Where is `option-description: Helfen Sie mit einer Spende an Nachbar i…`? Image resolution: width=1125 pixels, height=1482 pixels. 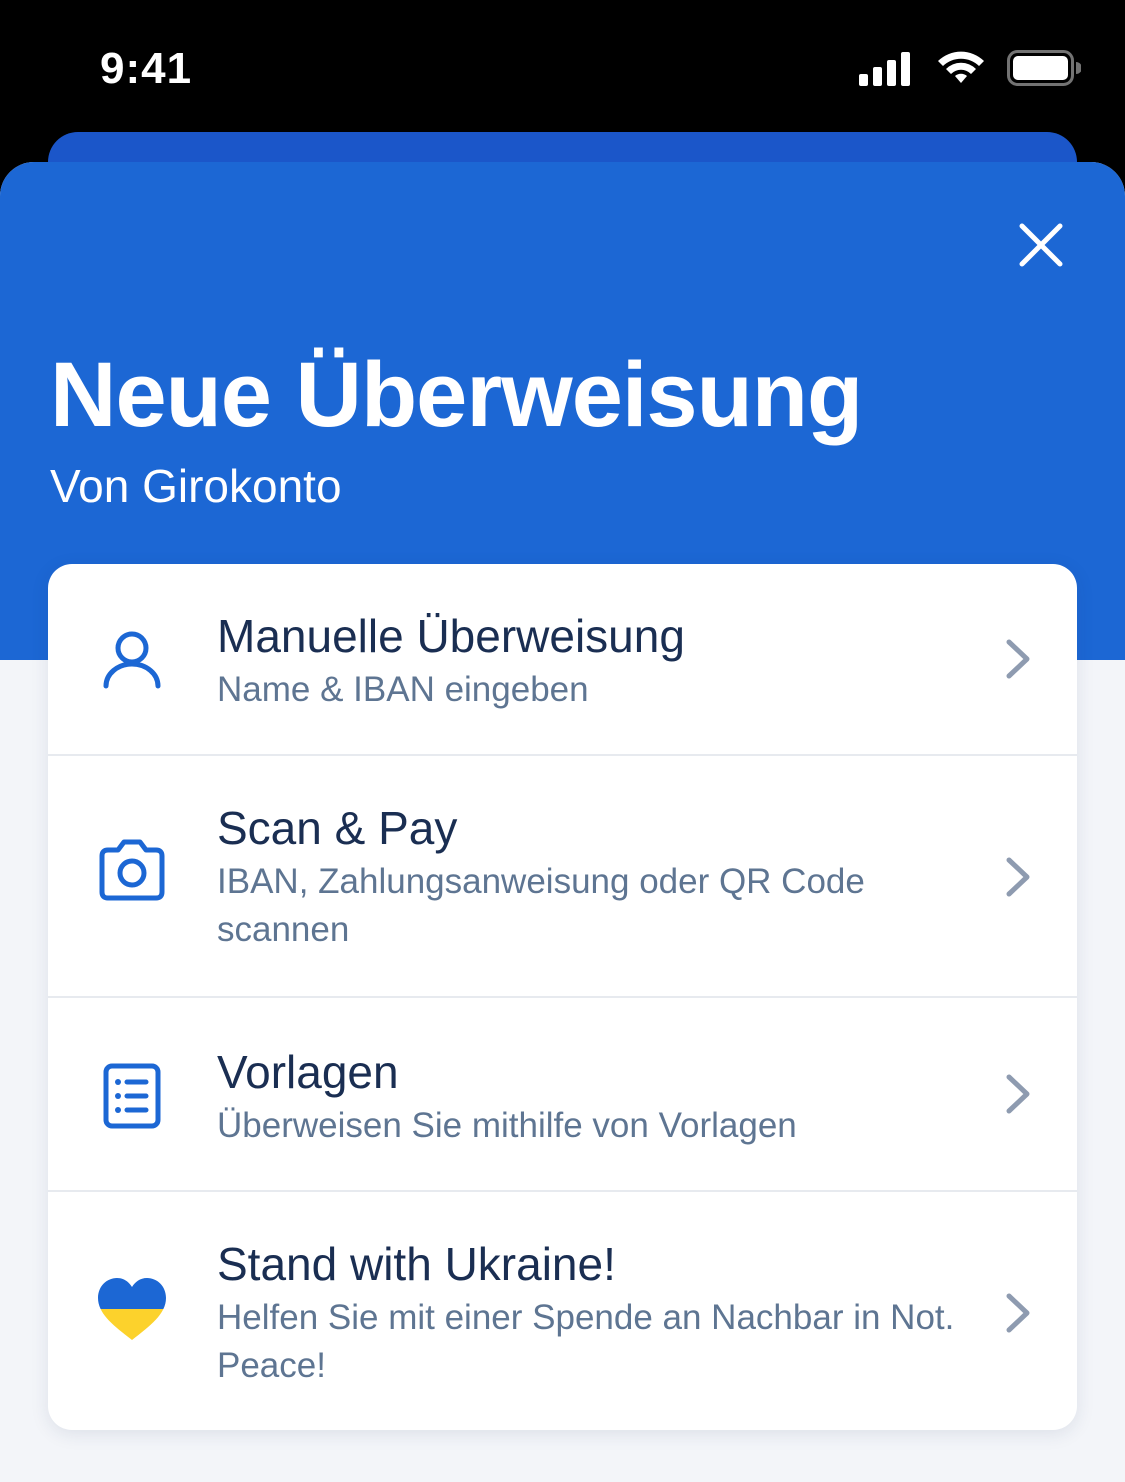
option-description: Helfen Sie mit einer Spende an Nachbar i… is located at coordinates (586, 1341).